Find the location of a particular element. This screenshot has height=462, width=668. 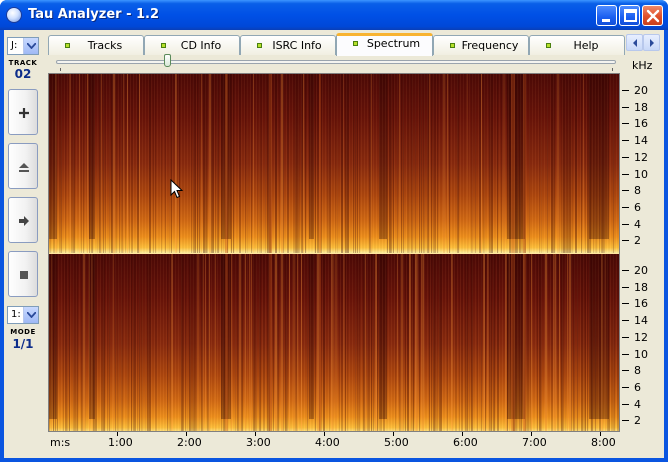

tab-scroll-right-button is located at coordinates (651, 42).